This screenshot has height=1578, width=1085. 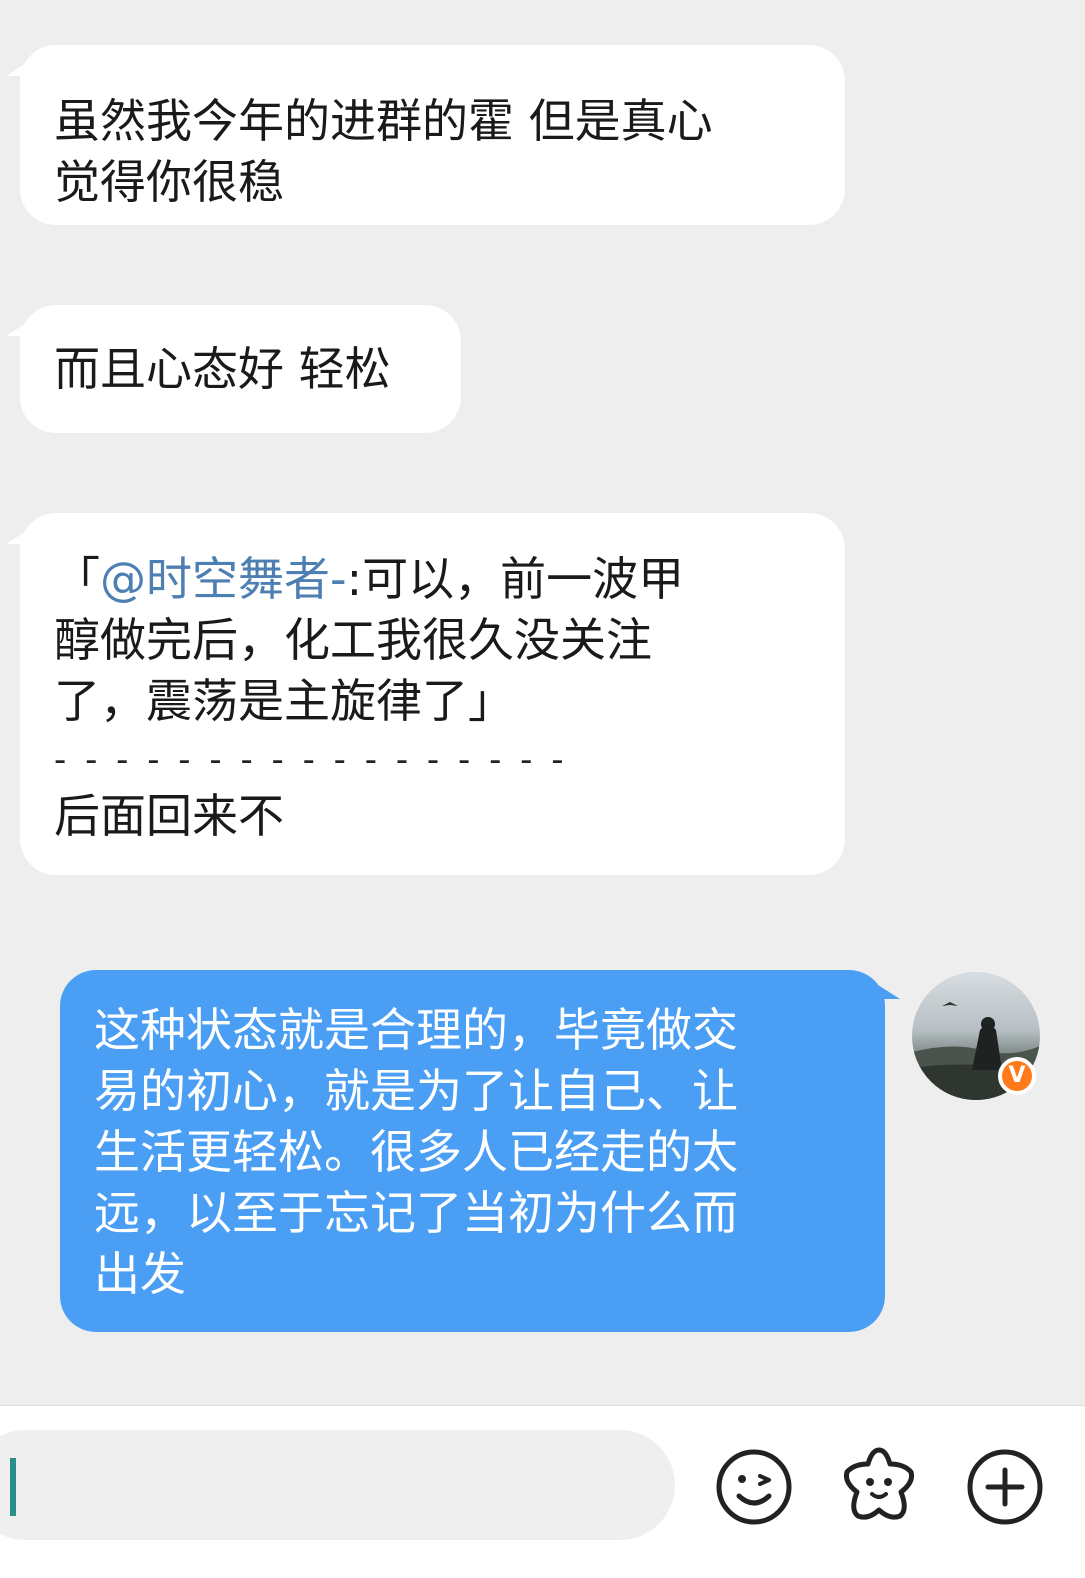 What do you see at coordinates (169, 816) in the screenshot?
I see `message-text: 后面回来不` at bounding box center [169, 816].